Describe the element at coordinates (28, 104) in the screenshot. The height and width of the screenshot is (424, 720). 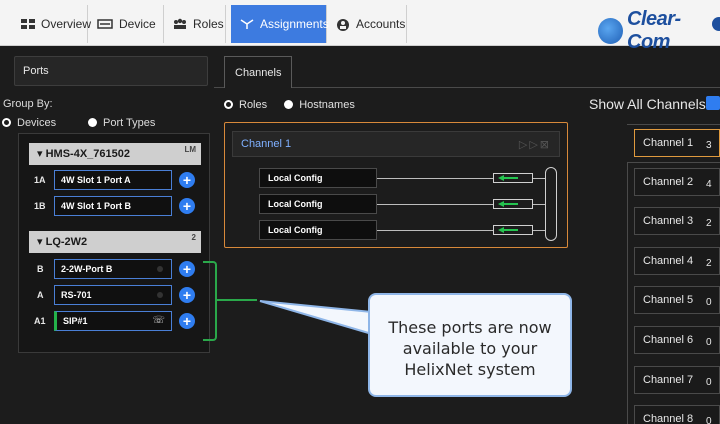
I see `group-by-label: Group By:` at that location.